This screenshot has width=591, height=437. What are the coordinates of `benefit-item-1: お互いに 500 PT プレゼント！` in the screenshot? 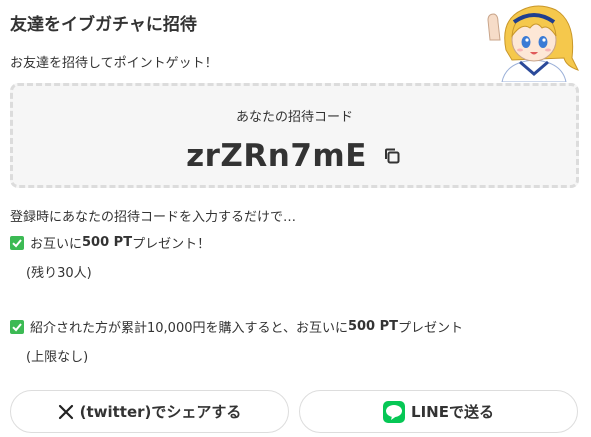 It's located at (110, 242).